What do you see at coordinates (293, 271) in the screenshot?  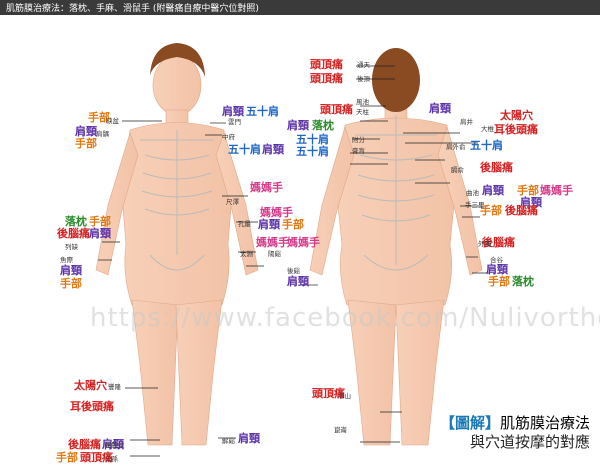 I see `acupoint-label: 後谿` at bounding box center [293, 271].